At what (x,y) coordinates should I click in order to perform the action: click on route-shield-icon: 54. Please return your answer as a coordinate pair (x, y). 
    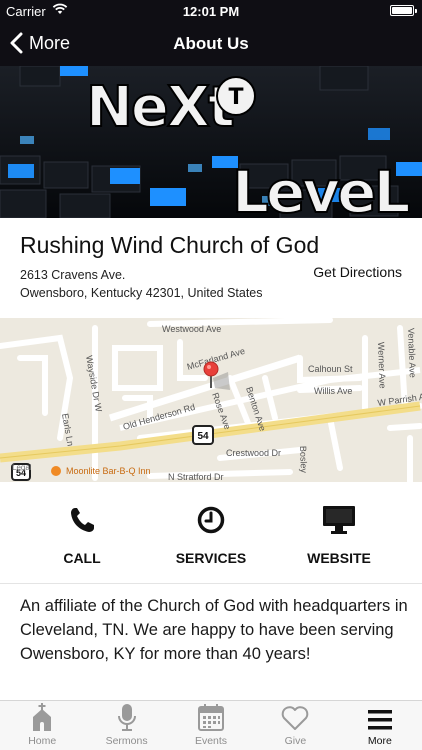
    Looking at the image, I should click on (203, 435).